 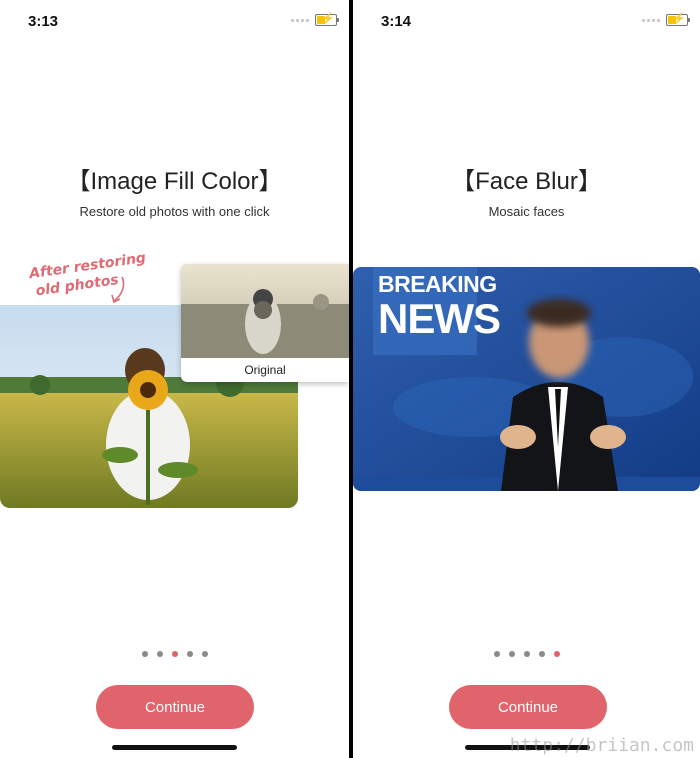 What do you see at coordinates (43, 21) in the screenshot?
I see `status-time: 3:13` at bounding box center [43, 21].